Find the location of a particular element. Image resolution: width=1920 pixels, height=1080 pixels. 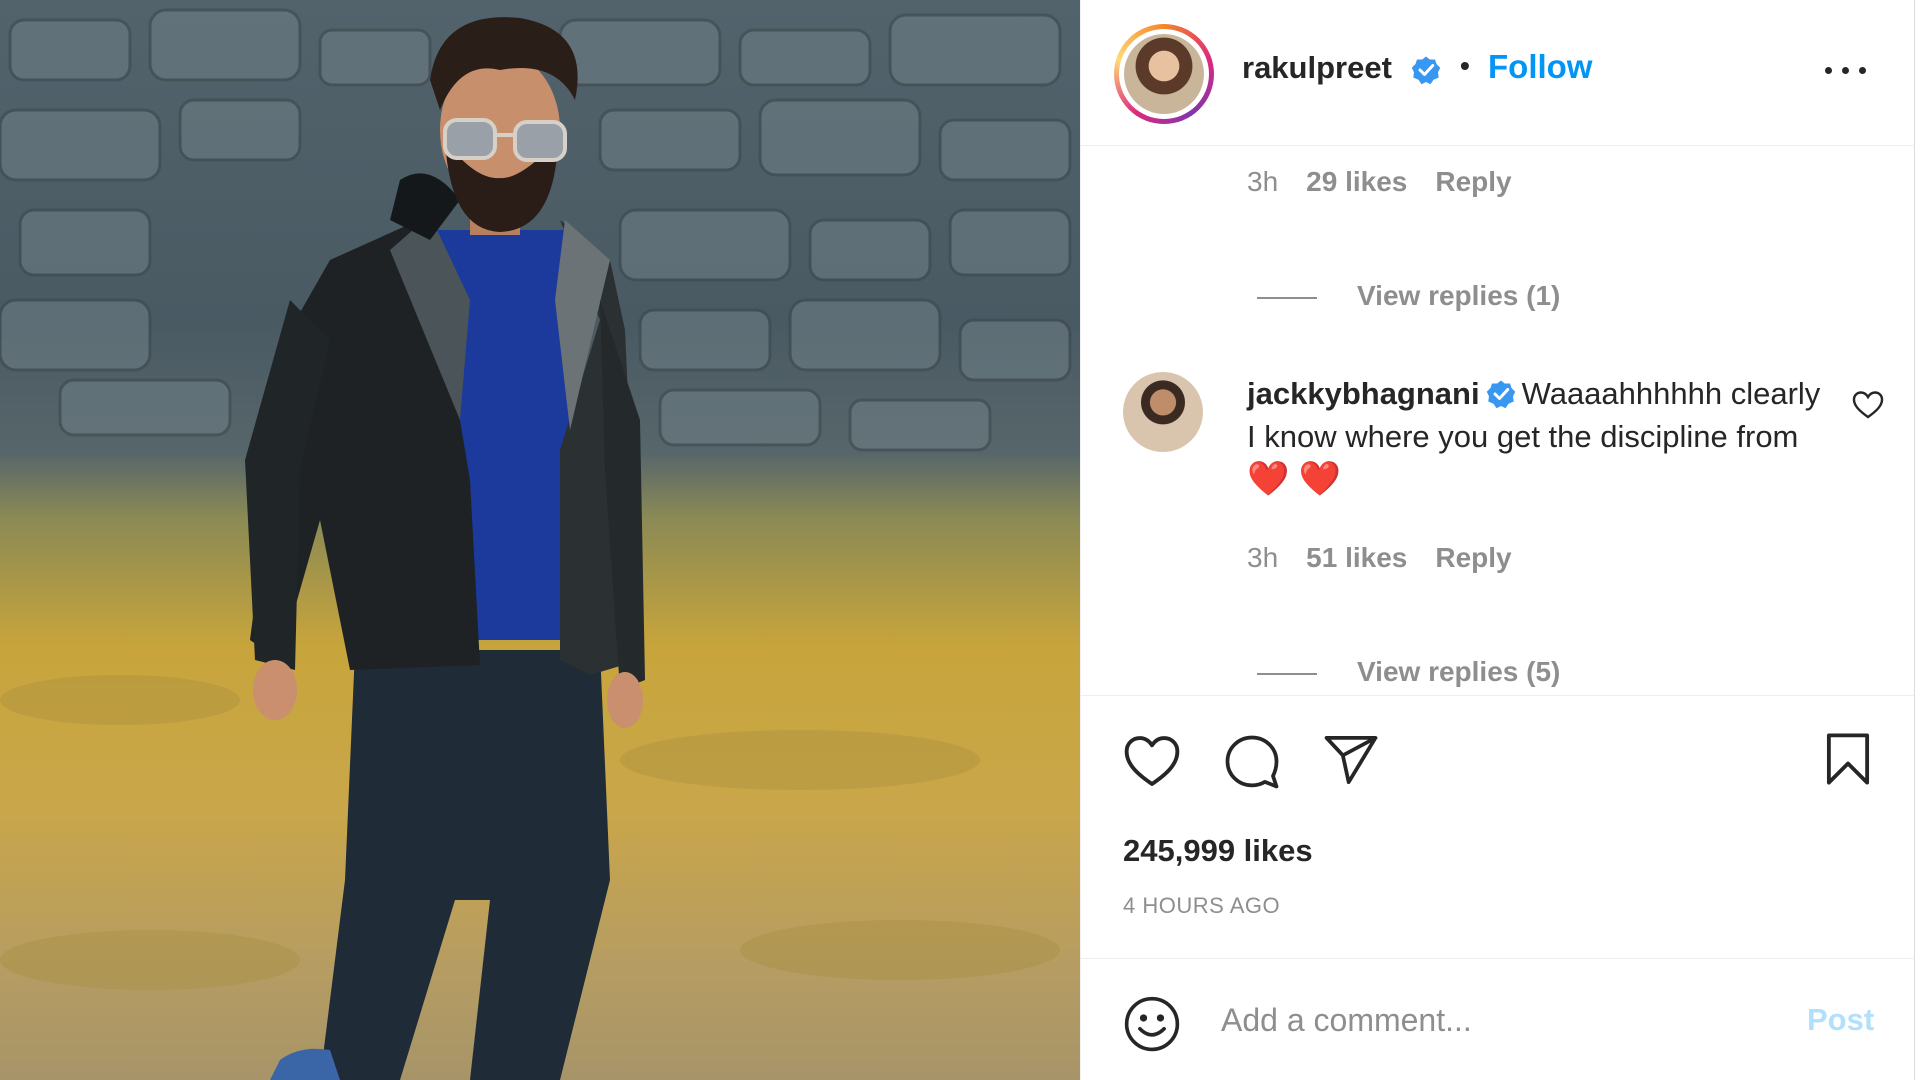

comment-meta: 3h 51 likes Reply is located at coordinates (1393, 558).